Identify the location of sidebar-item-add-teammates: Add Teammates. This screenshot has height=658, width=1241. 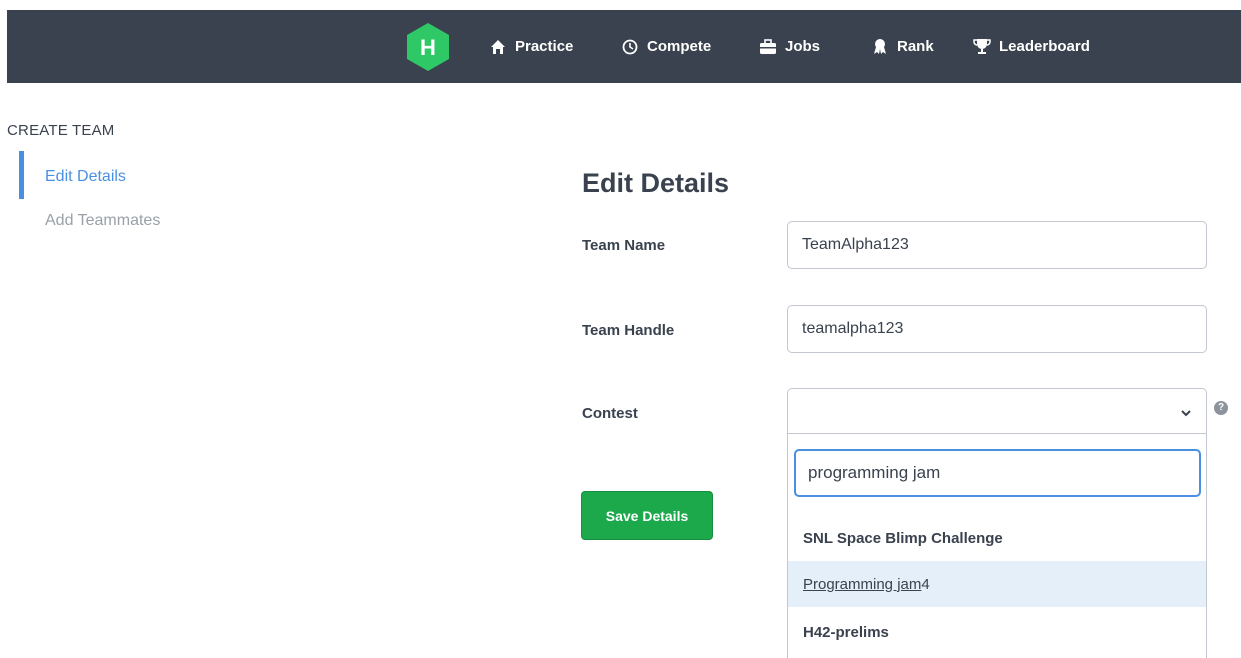
(102, 221).